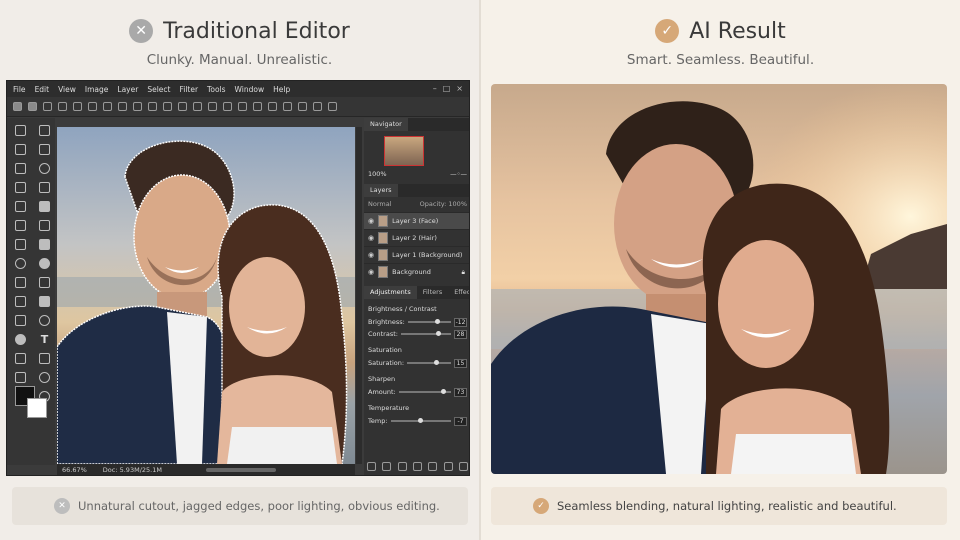  I want to click on navigator-thumbnail, so click(404, 151).